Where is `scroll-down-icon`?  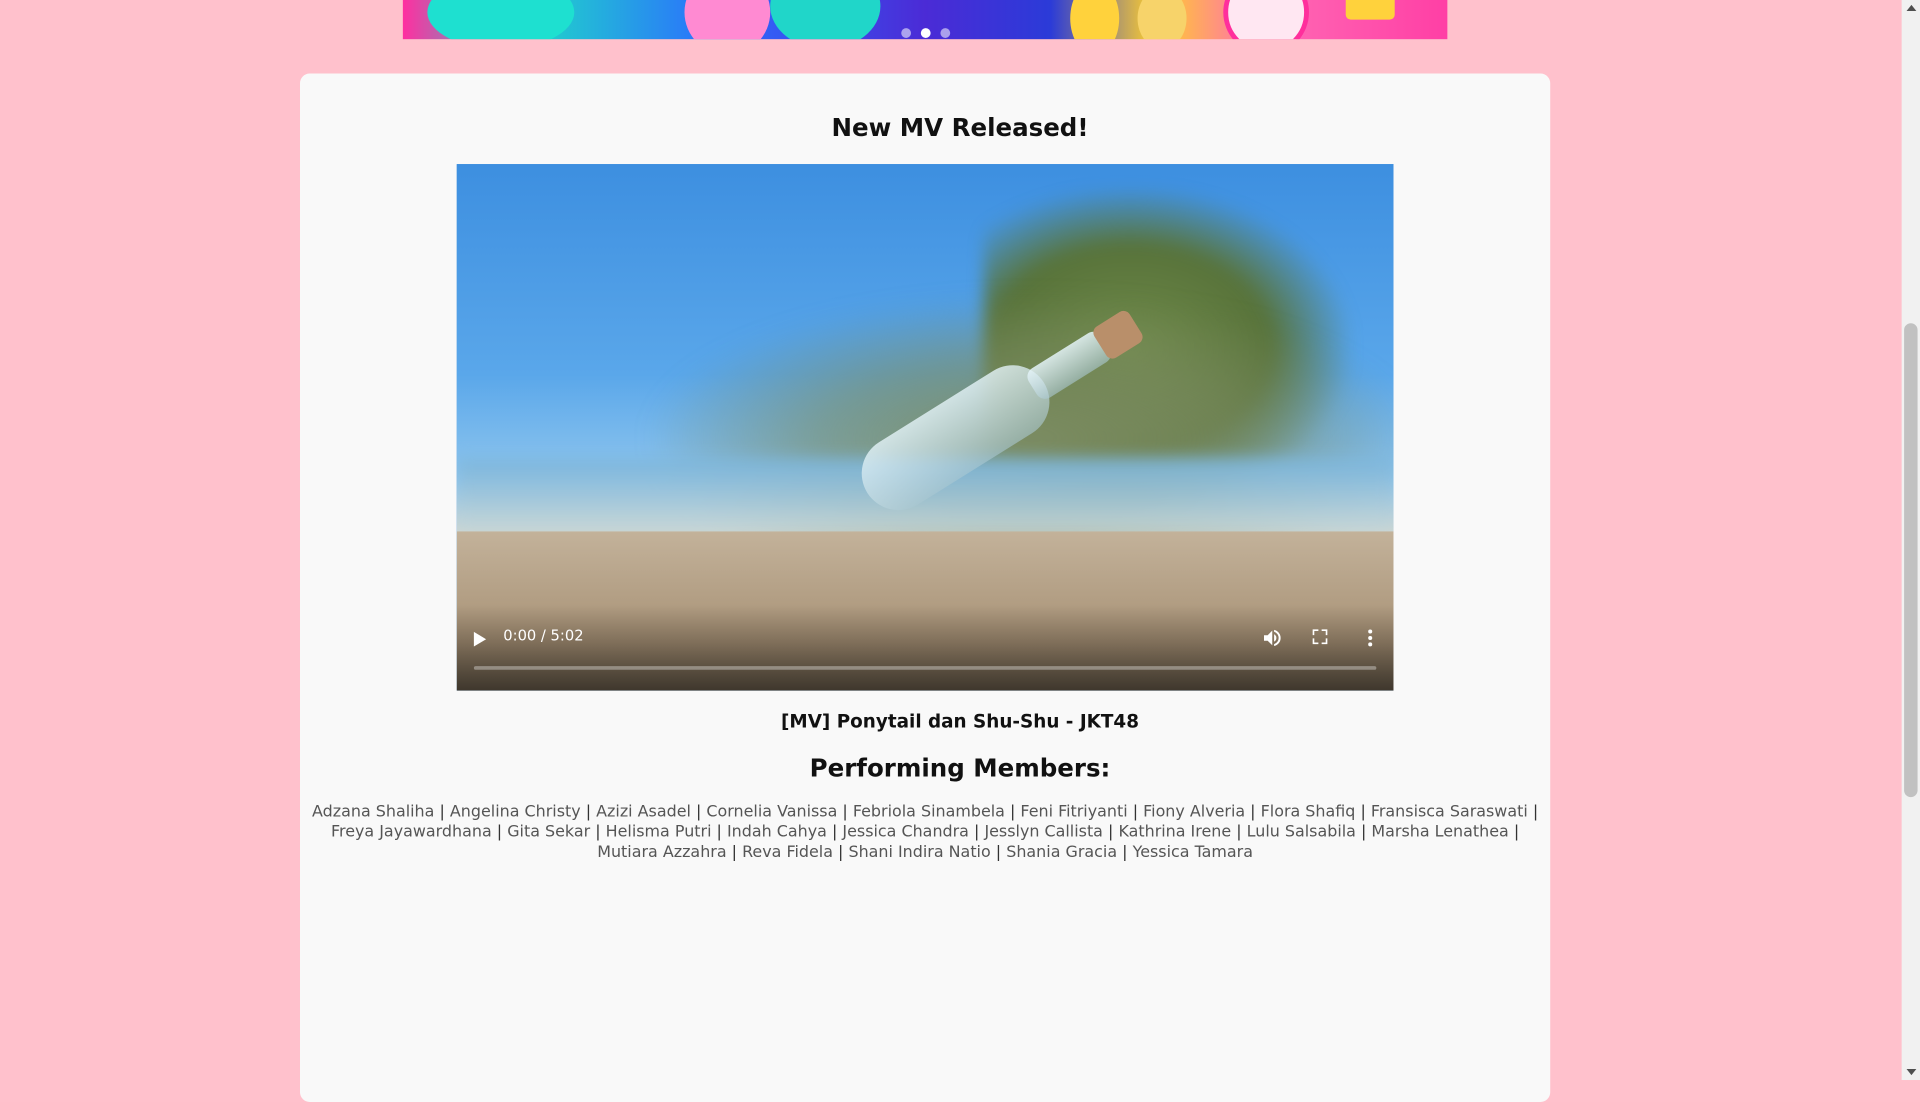
scroll-down-icon is located at coordinates (1911, 1072).